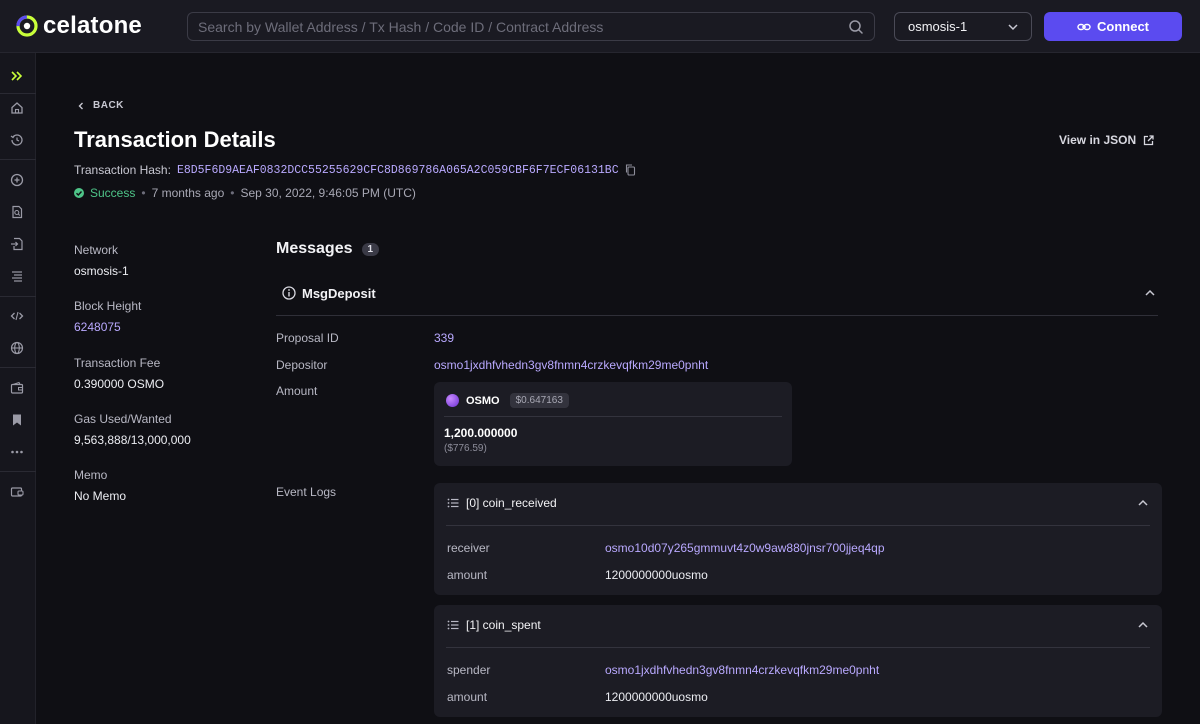  I want to click on messages-count-badge: 1, so click(370, 249).